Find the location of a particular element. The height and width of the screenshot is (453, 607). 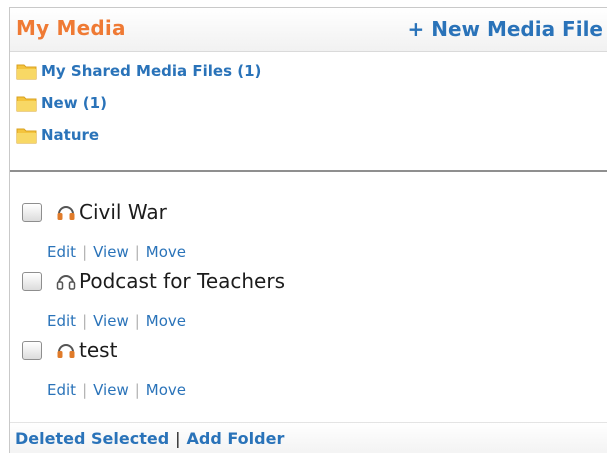

folder-label: Nature is located at coordinates (70, 135).